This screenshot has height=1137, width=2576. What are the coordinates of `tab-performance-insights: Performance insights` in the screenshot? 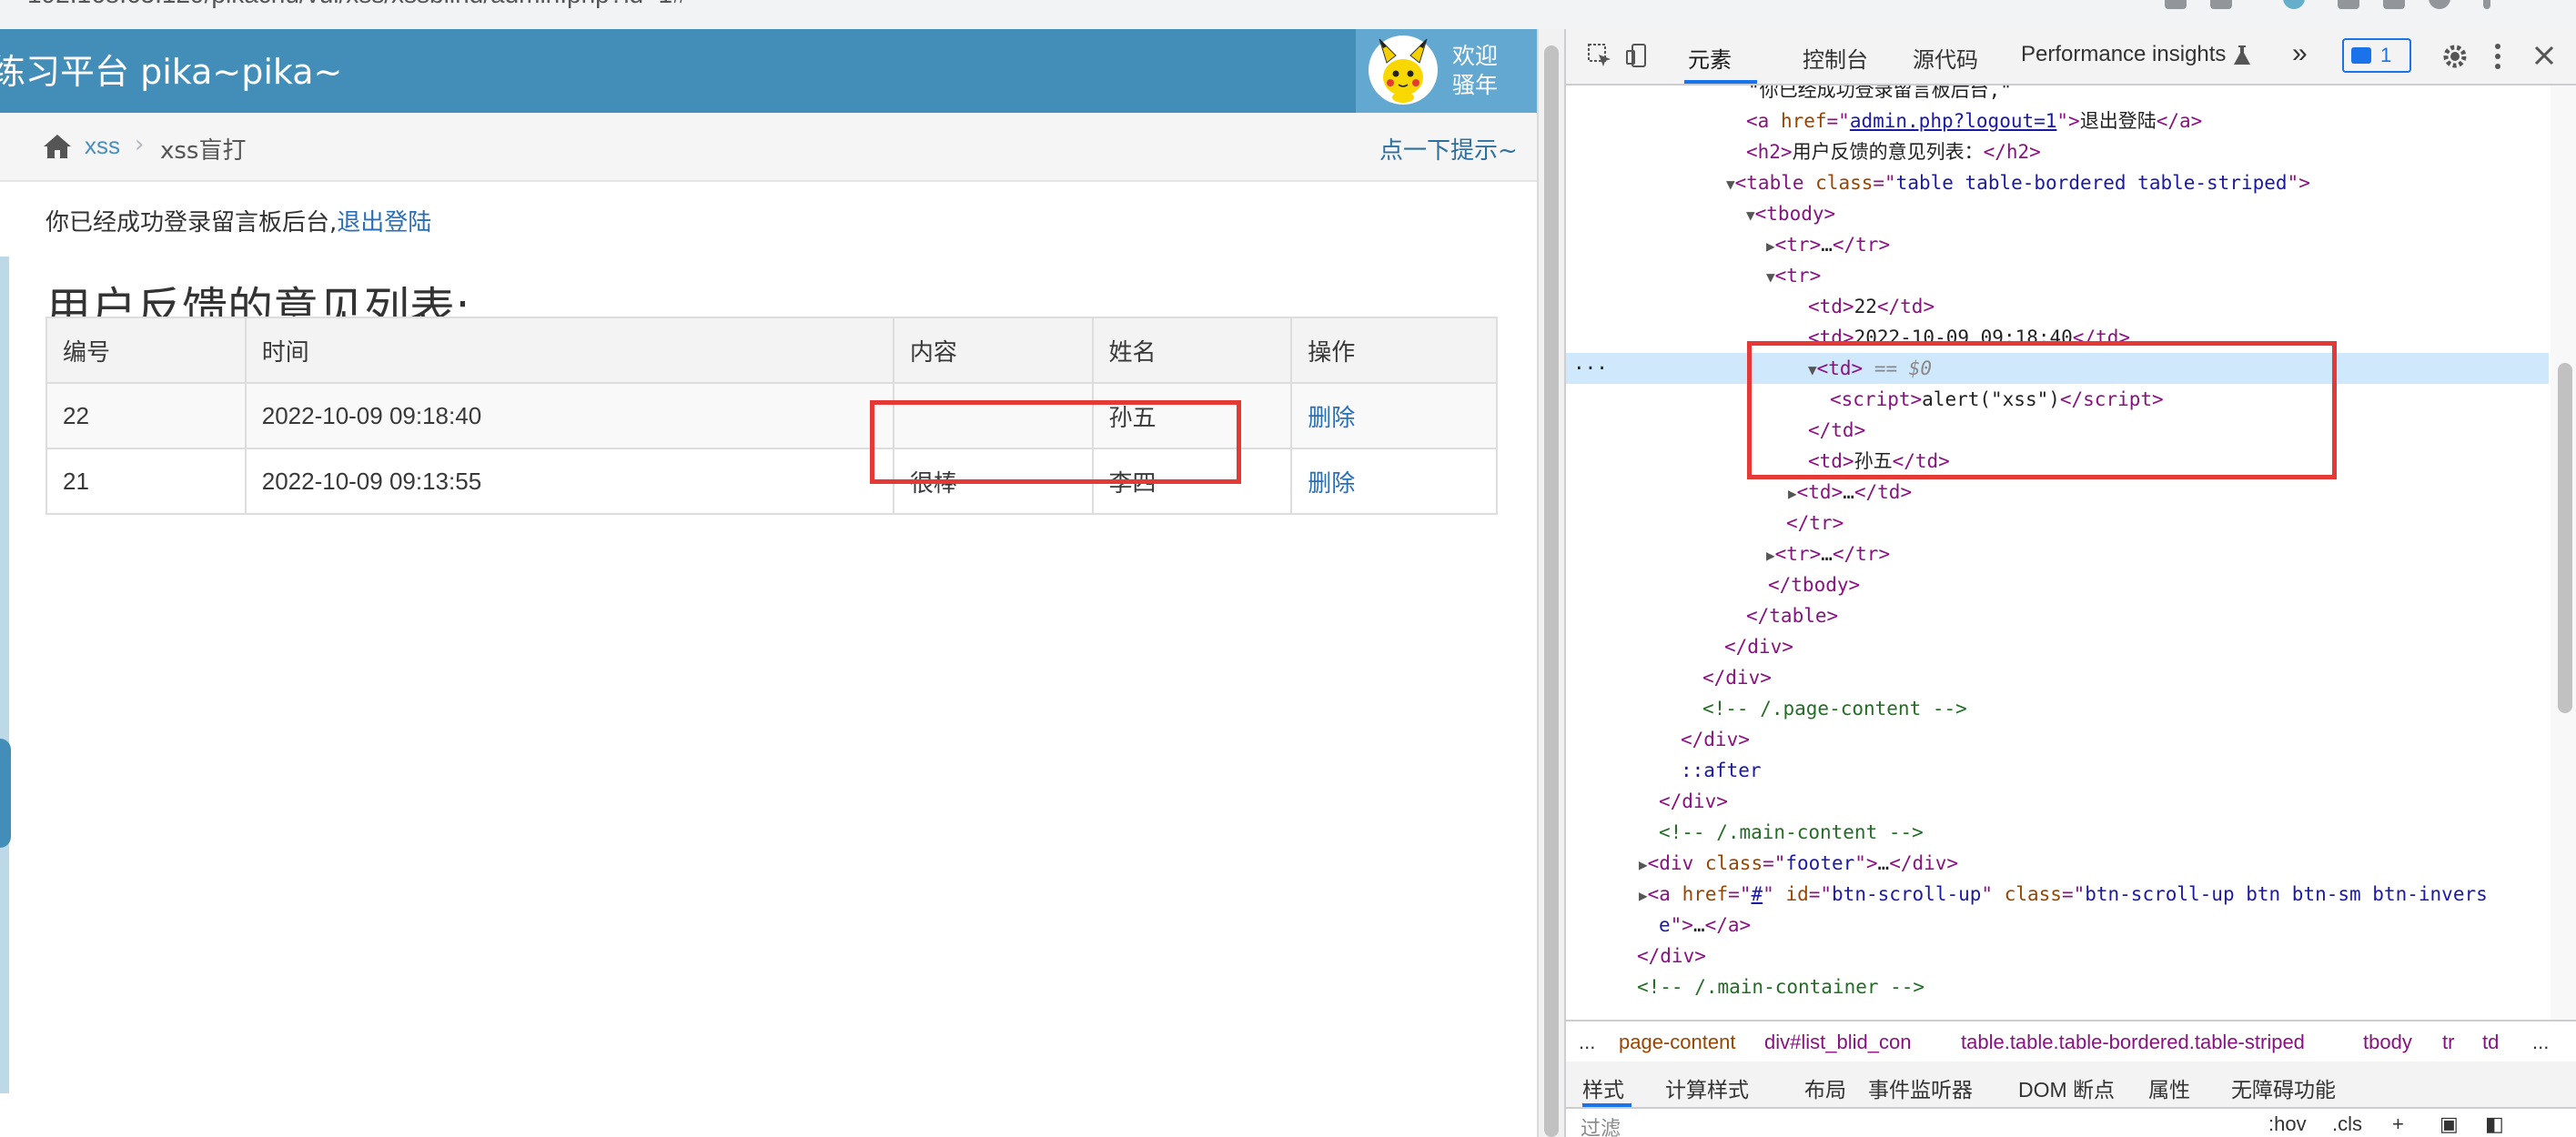 It's located at (2123, 54).